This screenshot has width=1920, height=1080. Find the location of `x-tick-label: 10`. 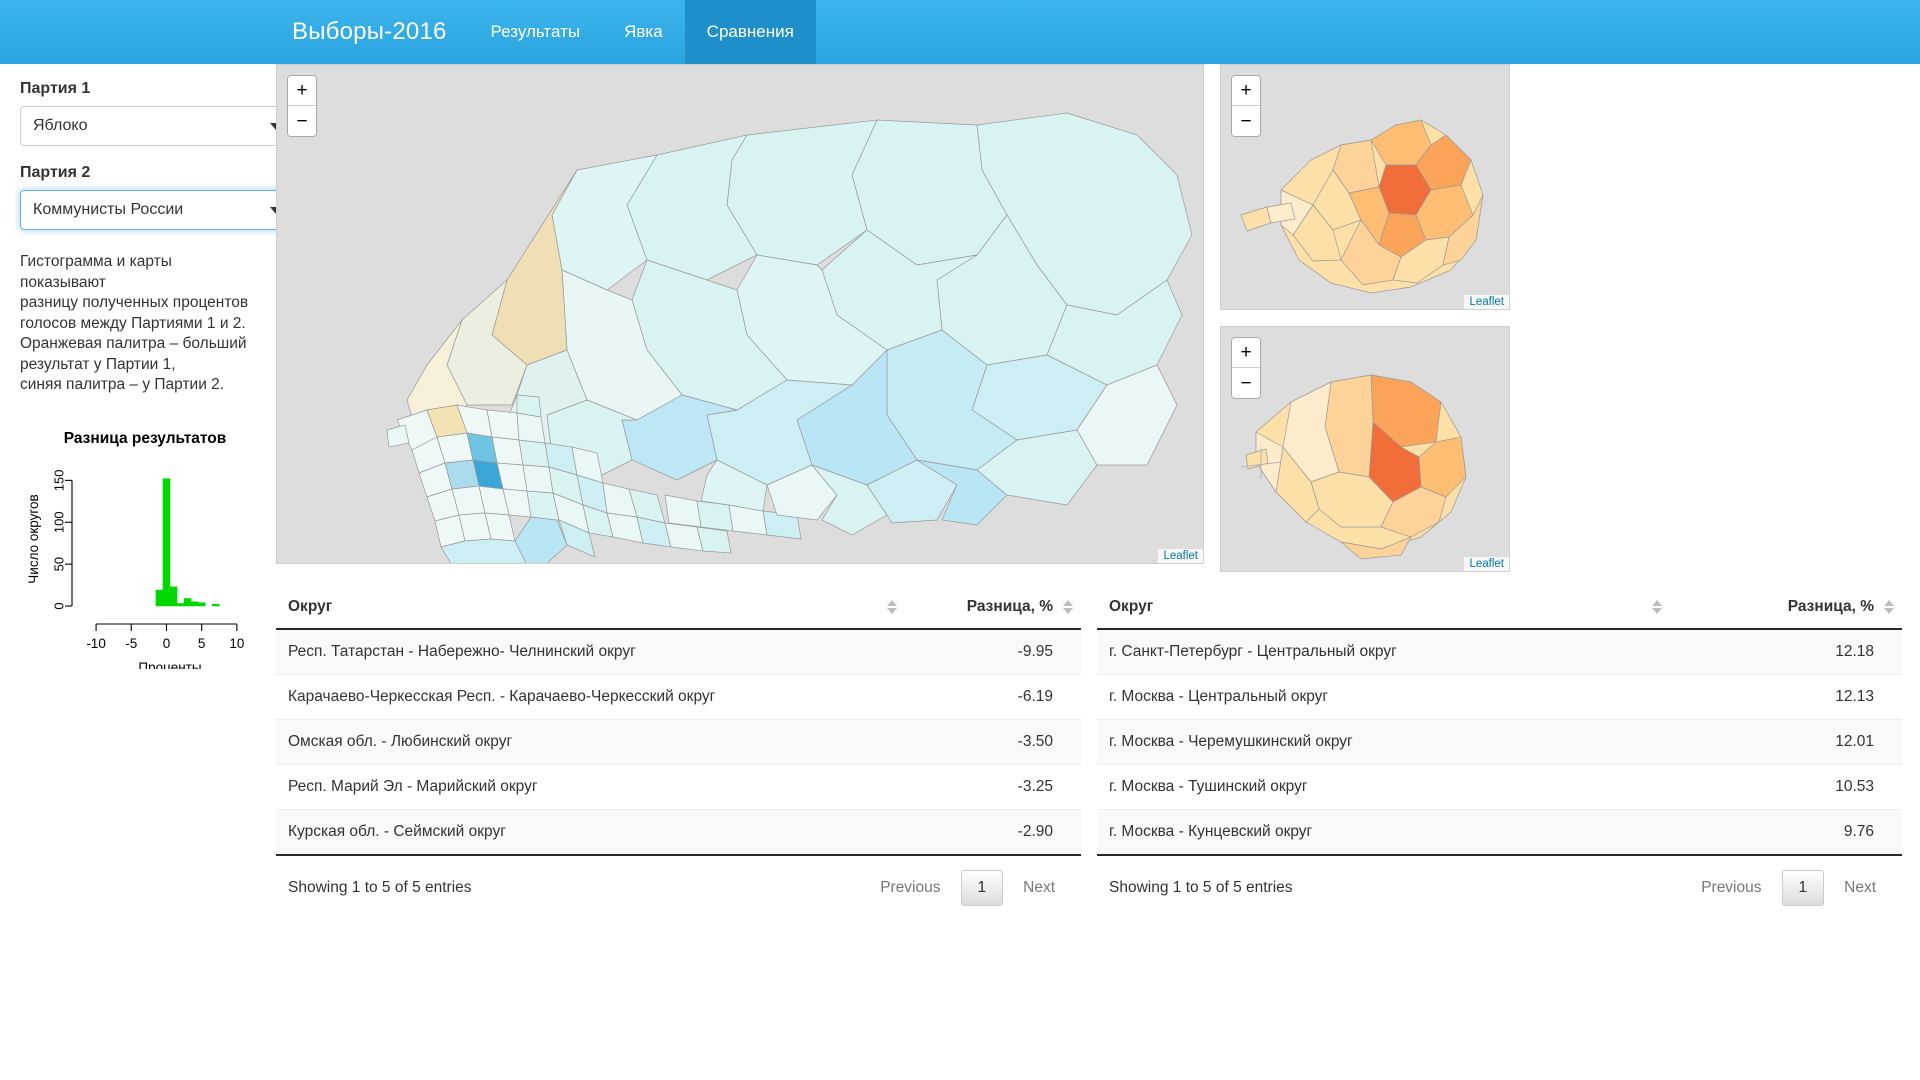

x-tick-label: 10 is located at coordinates (236, 643).